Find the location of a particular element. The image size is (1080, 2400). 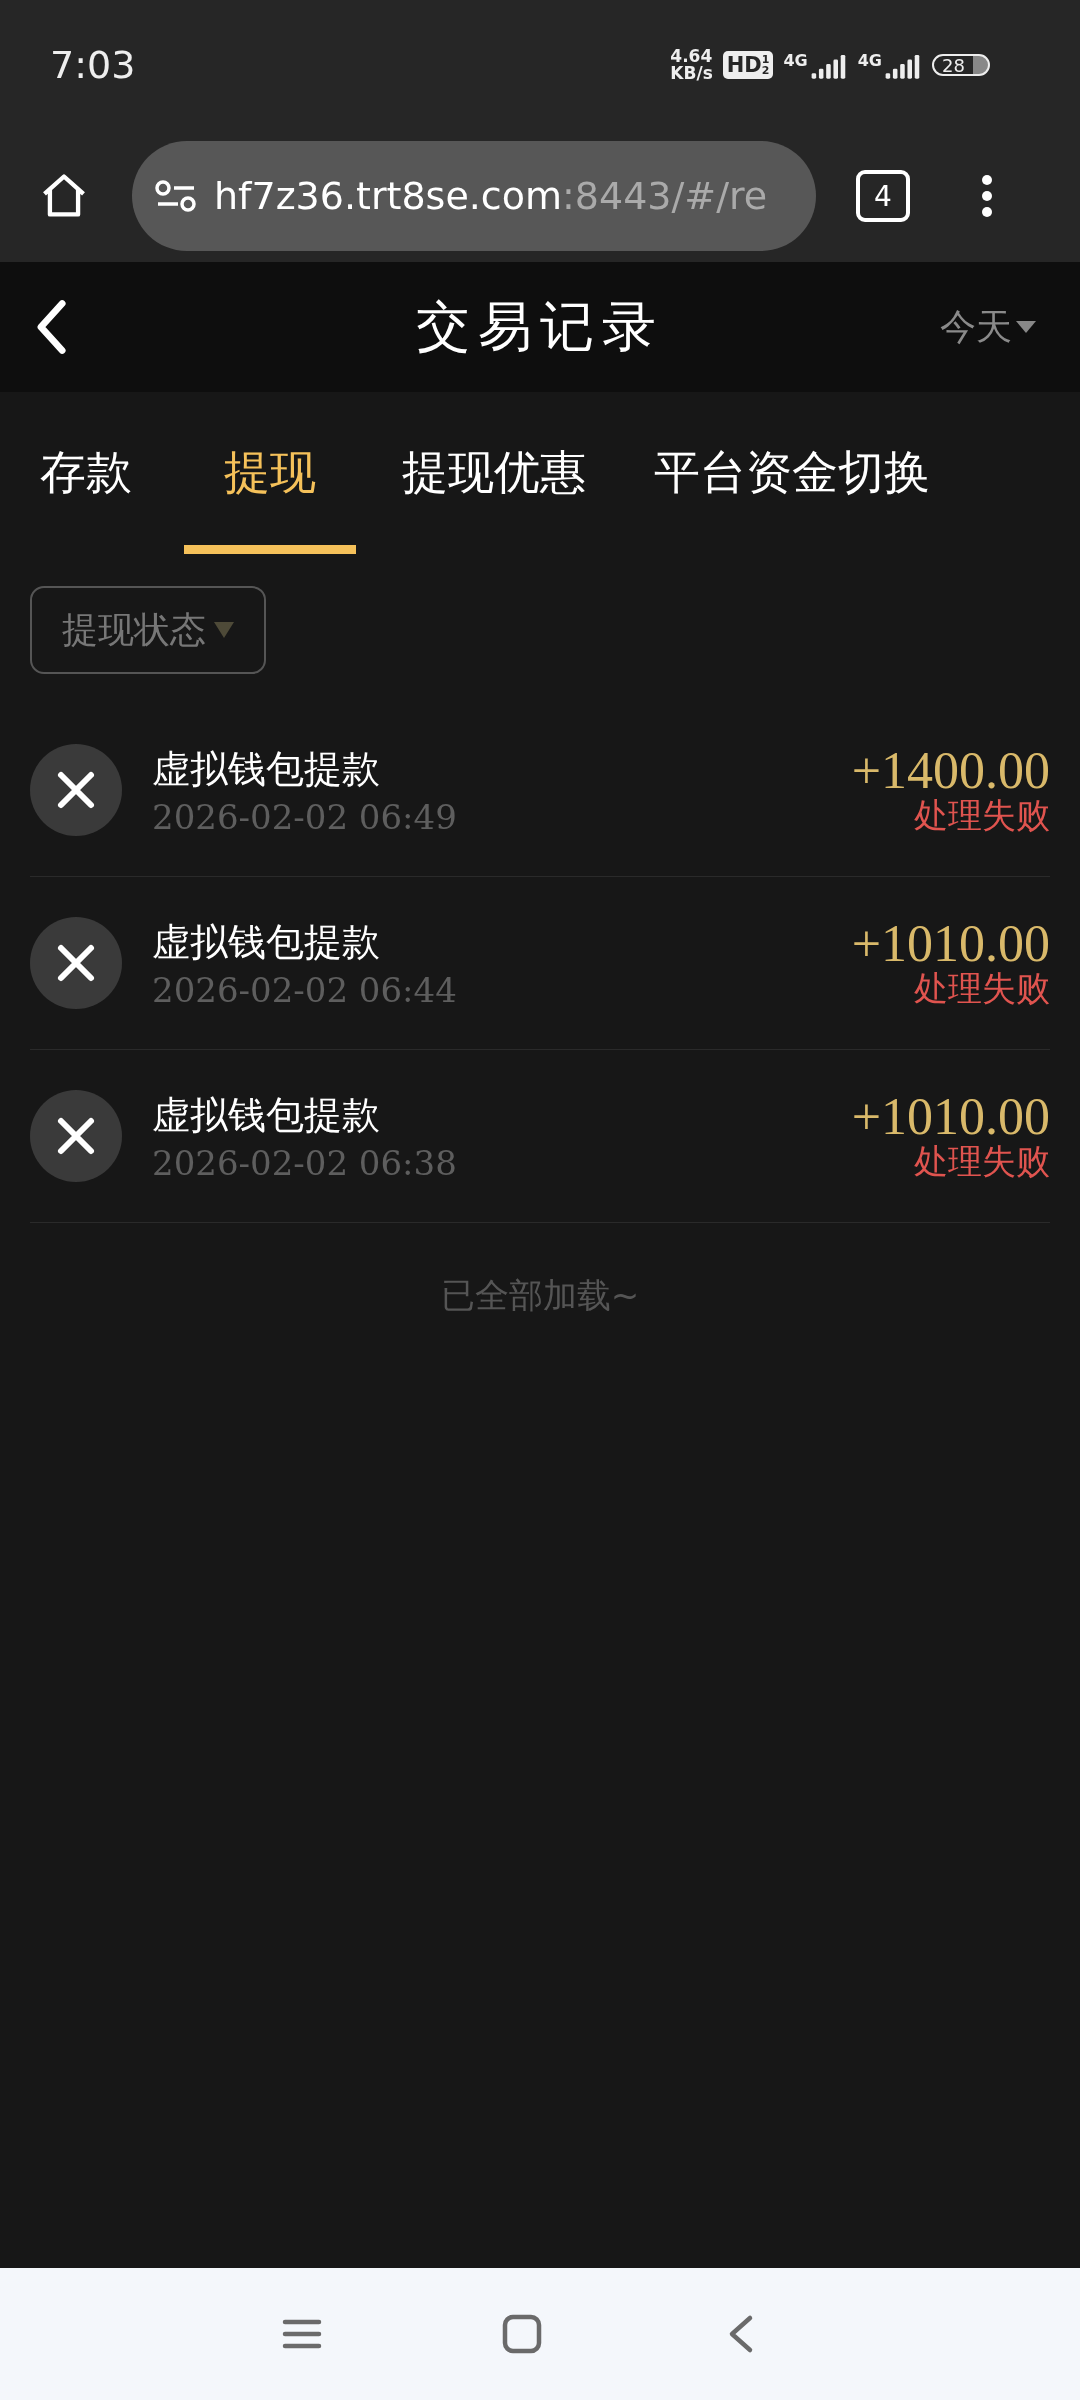

category-tab: 提现 is located at coordinates (270, 473).